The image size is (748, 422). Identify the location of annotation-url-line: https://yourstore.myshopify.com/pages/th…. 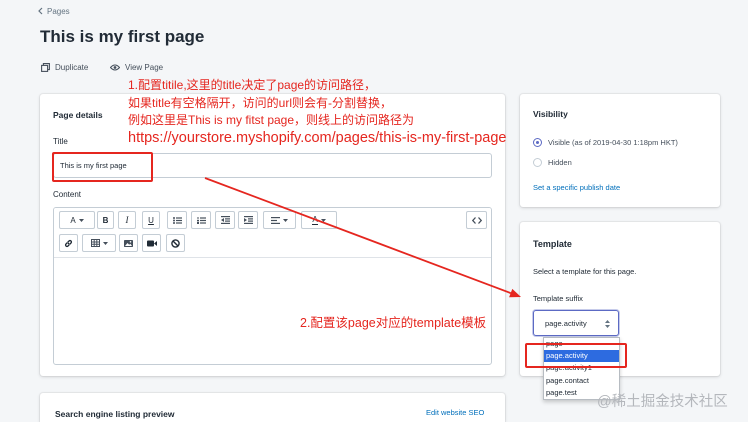
(317, 137).